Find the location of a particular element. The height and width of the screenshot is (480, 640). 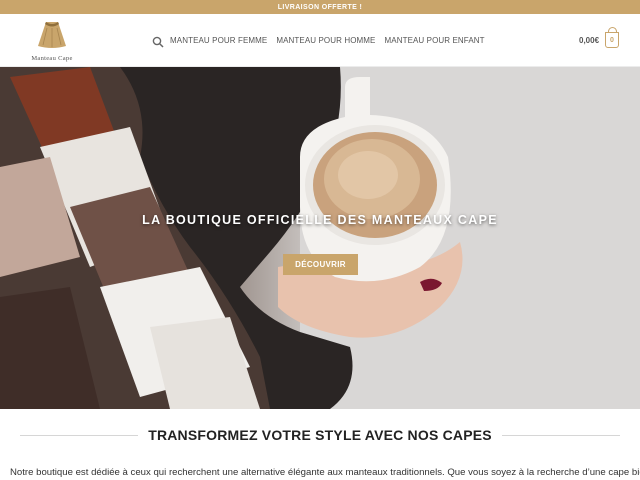

logo: Manteau Cape is located at coordinates (52, 42).